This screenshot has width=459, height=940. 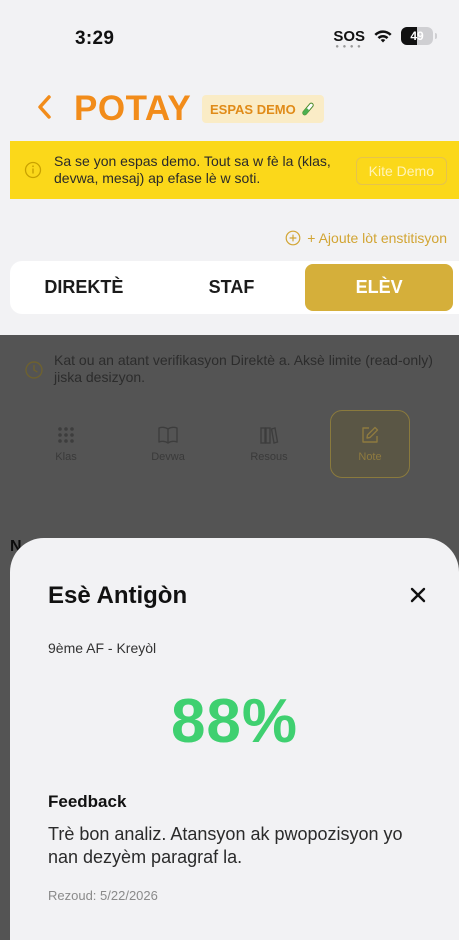 What do you see at coordinates (95, 38) in the screenshot?
I see `status-time: 3:29` at bounding box center [95, 38].